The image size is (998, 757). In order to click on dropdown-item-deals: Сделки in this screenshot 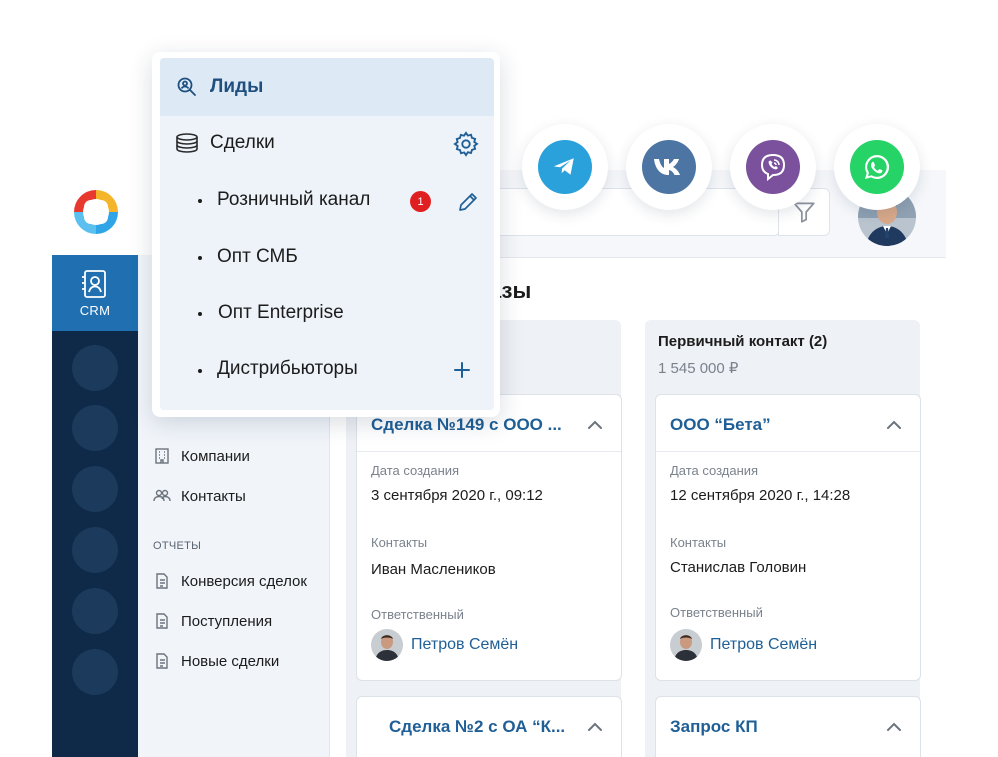, I will do `click(224, 143)`.